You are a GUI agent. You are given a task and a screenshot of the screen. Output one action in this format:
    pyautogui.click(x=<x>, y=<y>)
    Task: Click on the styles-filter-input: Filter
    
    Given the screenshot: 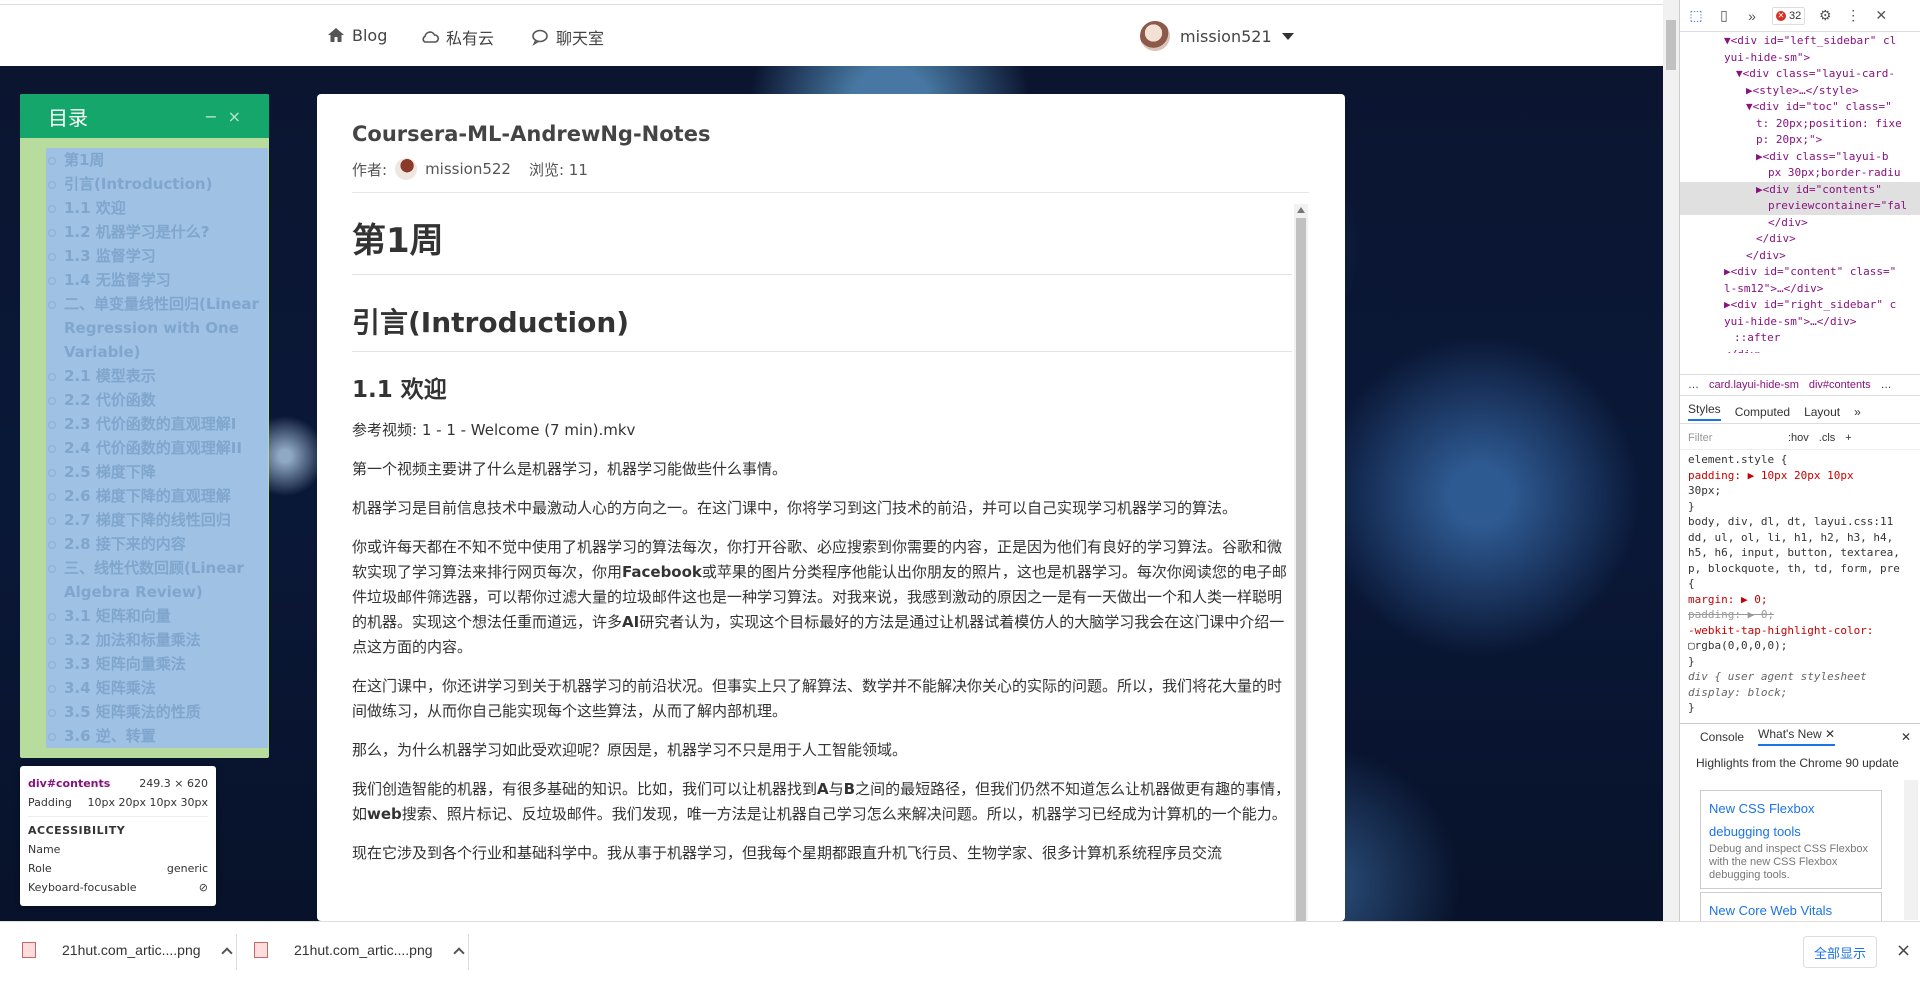 What is the action you would take?
    pyautogui.click(x=1733, y=438)
    